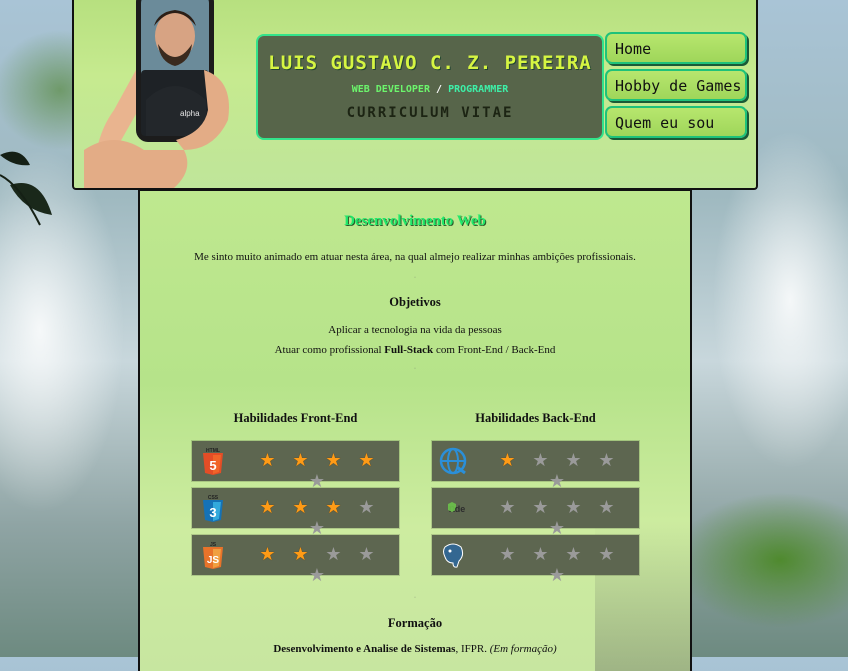  Describe the element at coordinates (295, 418) in the screenshot. I see `frontend-heading: Habilidades Front-End` at that location.